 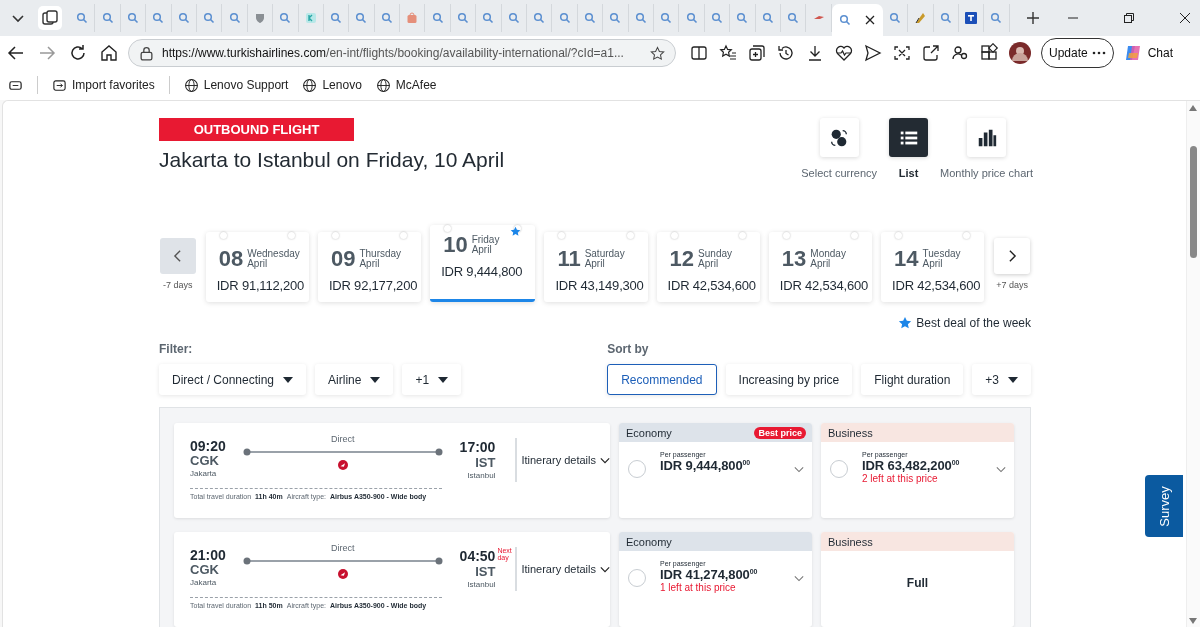 What do you see at coordinates (789, 379) in the screenshot?
I see `sort-option: Increasing by price` at bounding box center [789, 379].